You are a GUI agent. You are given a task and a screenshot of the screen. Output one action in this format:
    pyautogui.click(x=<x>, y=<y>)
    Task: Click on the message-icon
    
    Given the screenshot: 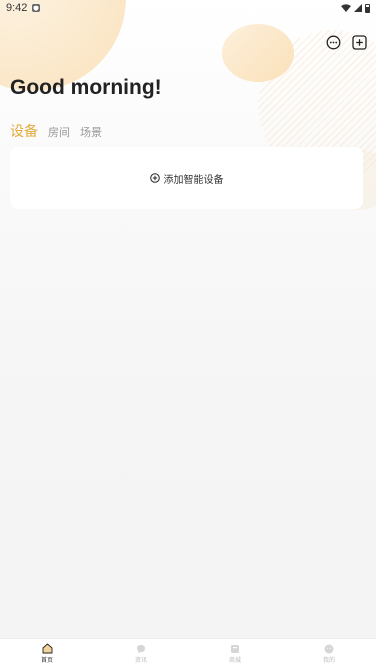 What is the action you would take?
    pyautogui.click(x=333, y=42)
    